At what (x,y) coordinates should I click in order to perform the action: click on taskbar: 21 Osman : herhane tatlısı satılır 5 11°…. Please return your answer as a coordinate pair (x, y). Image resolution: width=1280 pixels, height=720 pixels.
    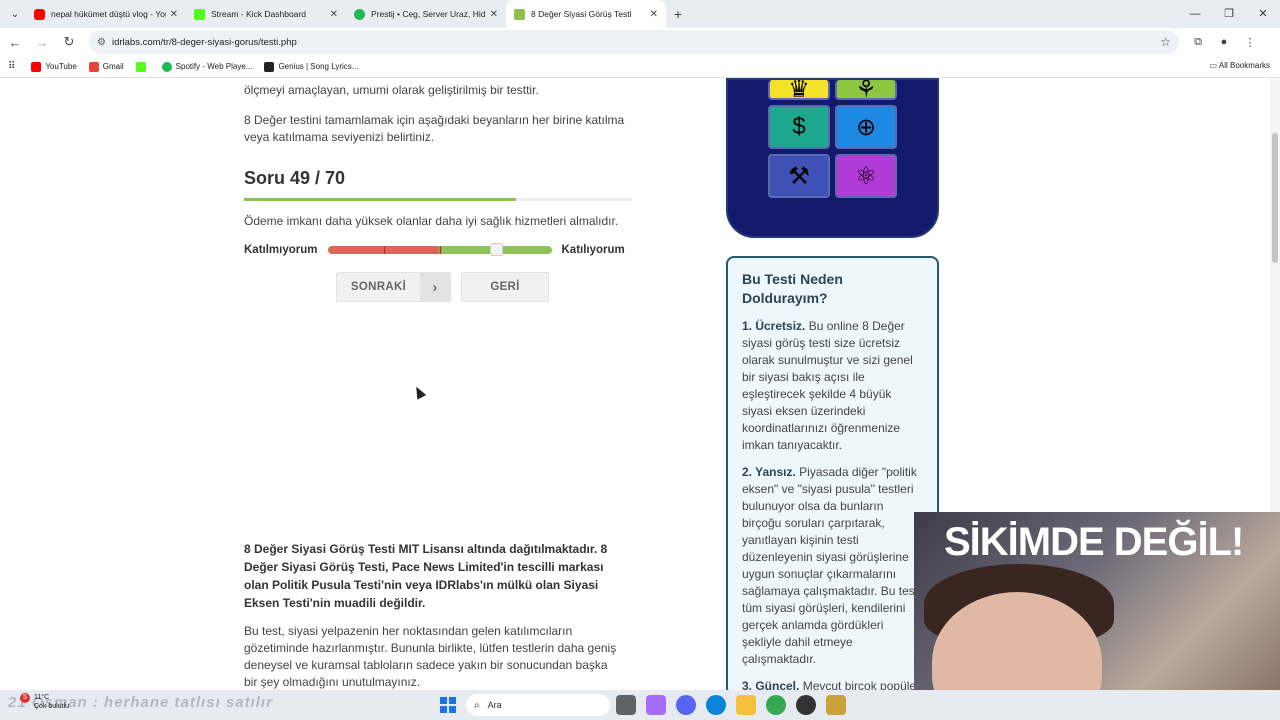
    Looking at the image, I should click on (640, 705).